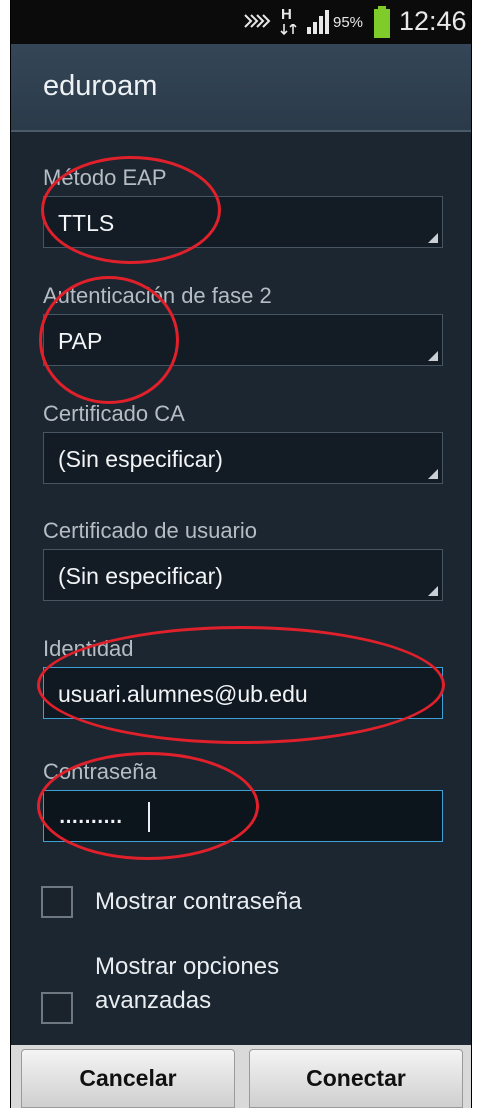 The height and width of the screenshot is (1108, 484). What do you see at coordinates (318, 24) in the screenshot?
I see `signal-icon` at bounding box center [318, 24].